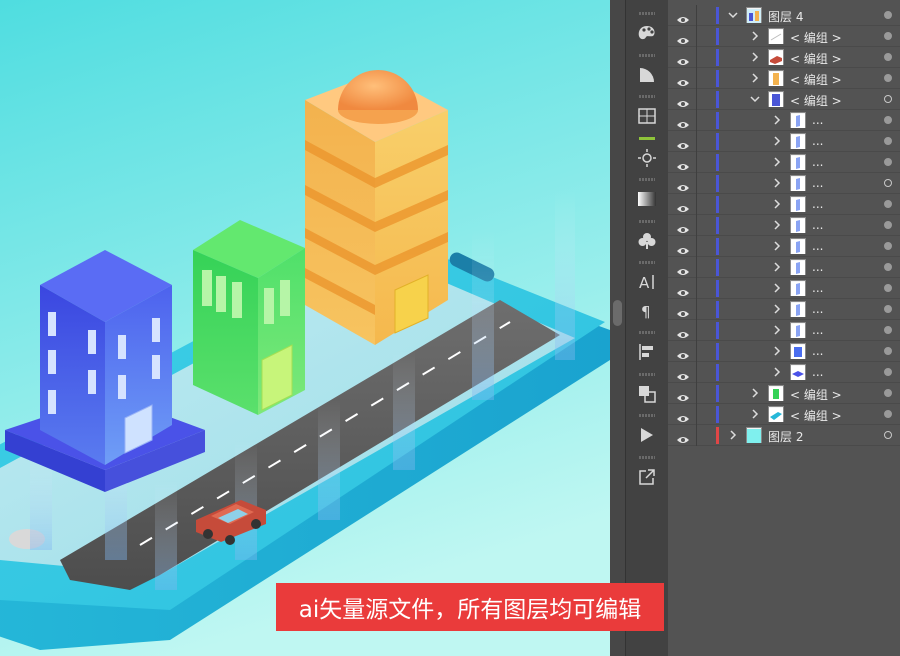  I want to click on export-icon, so click(647, 474).